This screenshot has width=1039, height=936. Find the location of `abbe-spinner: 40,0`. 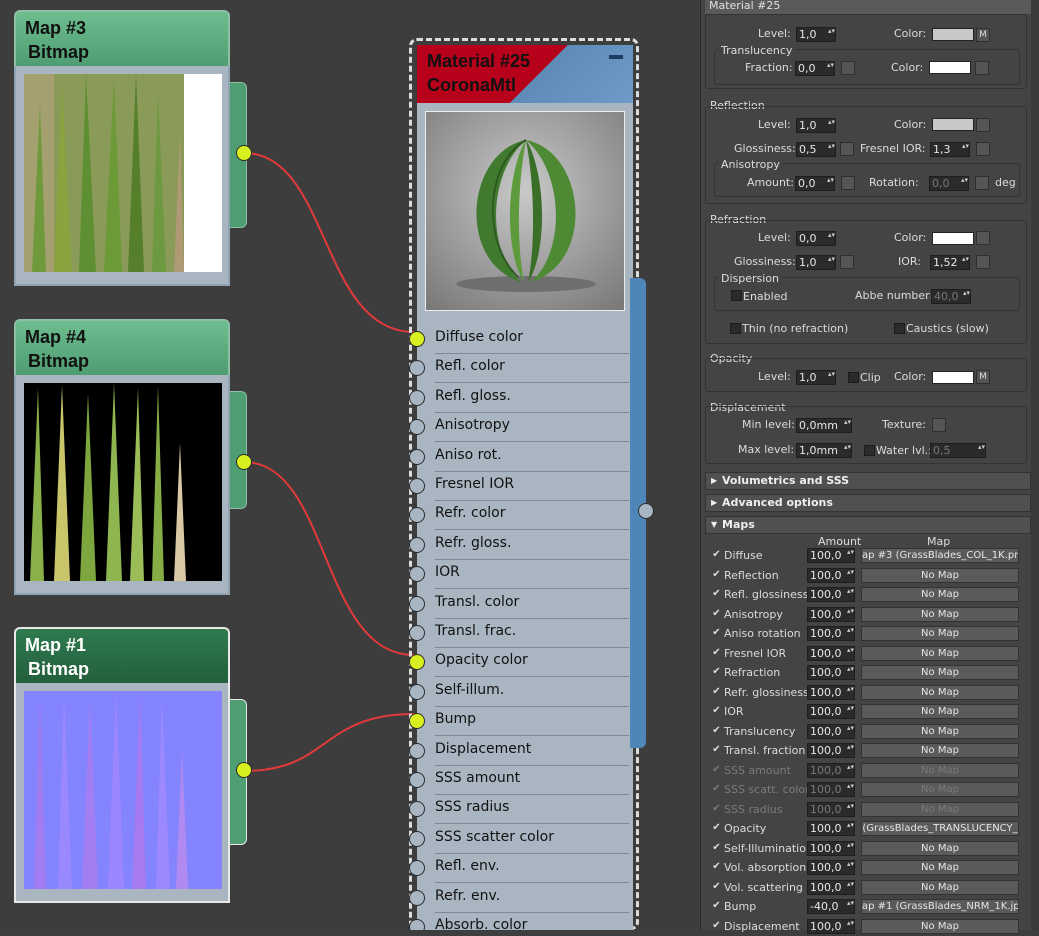

abbe-spinner: 40,0 is located at coordinates (951, 296).